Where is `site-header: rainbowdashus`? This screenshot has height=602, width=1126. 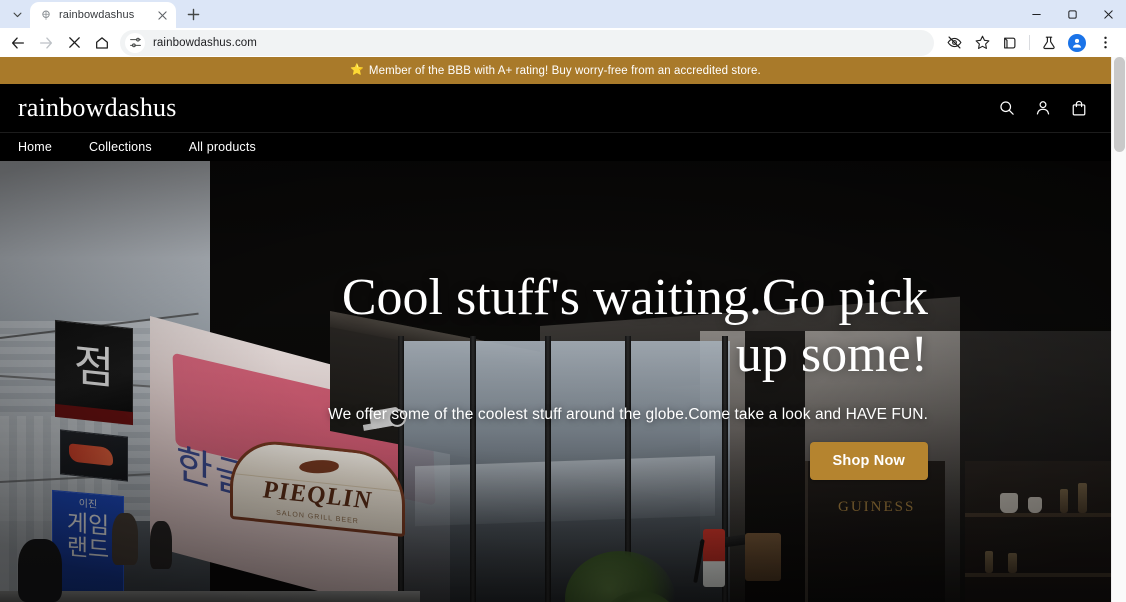
site-header: rainbowdashus is located at coordinates (555, 108).